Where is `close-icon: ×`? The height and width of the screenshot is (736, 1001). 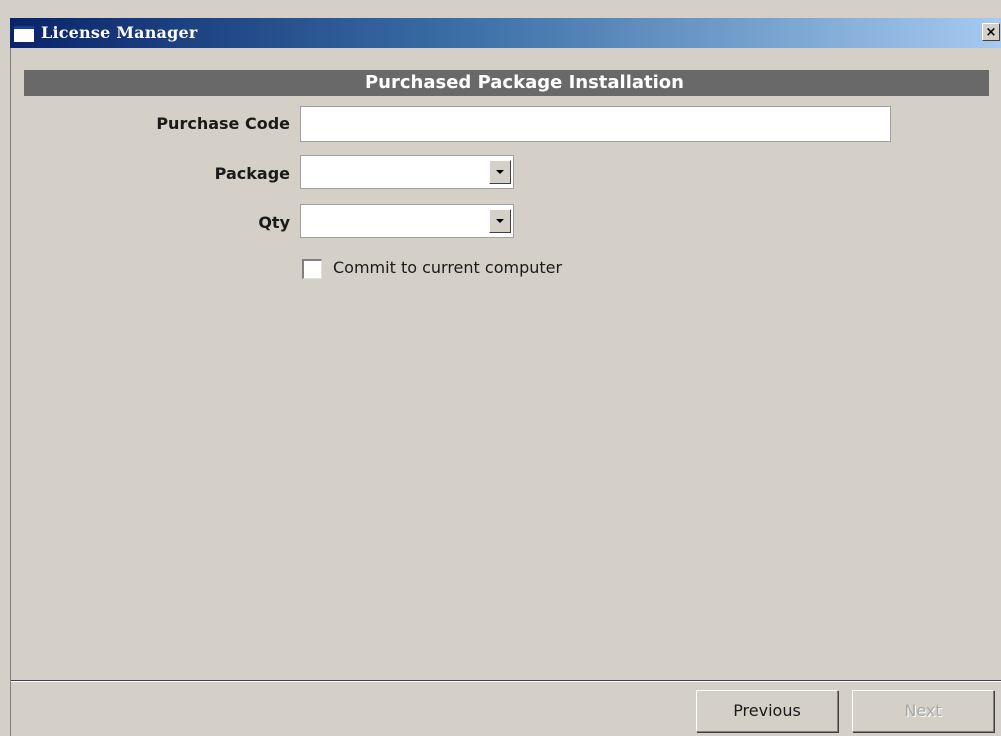
close-icon: × is located at coordinates (991, 32).